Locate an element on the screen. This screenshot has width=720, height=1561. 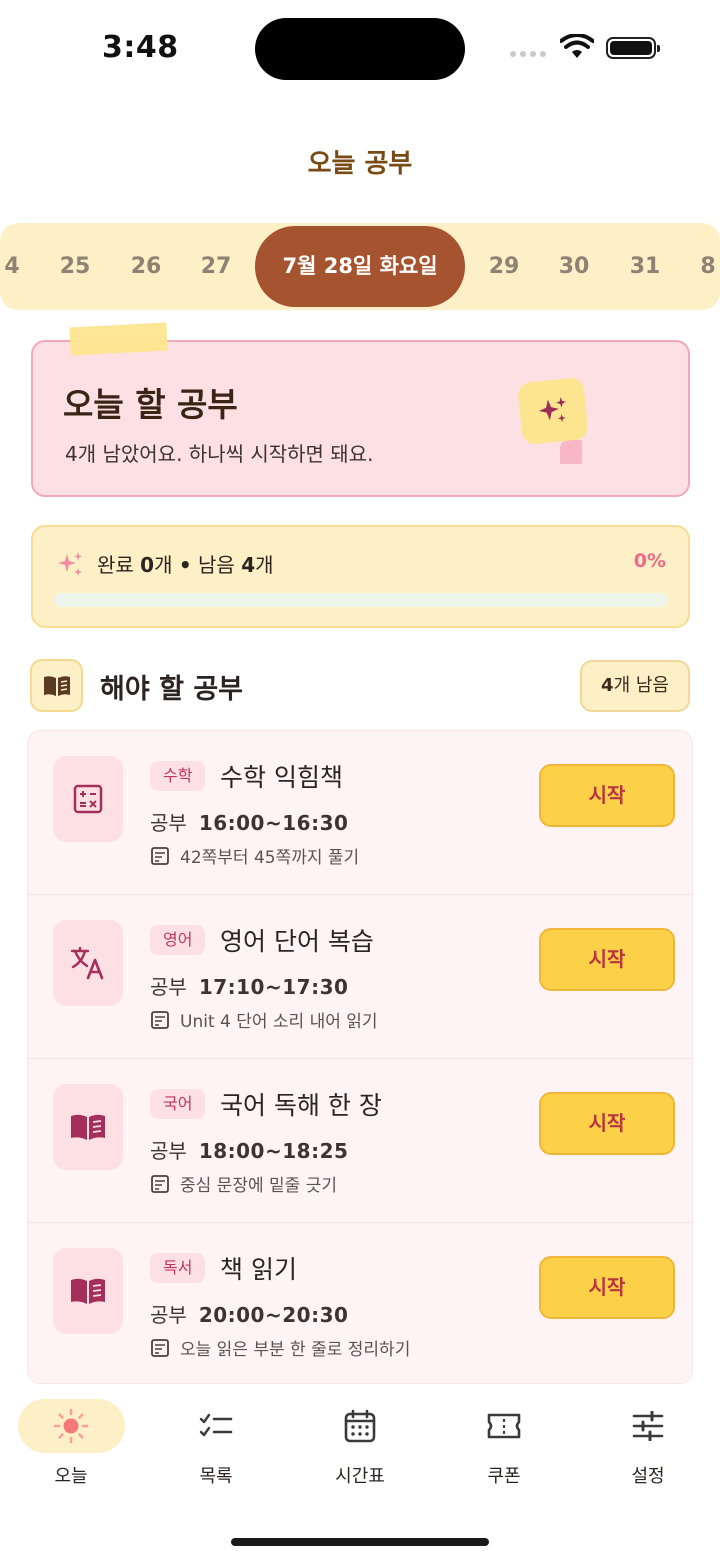
section-title: 해야 할 공부 is located at coordinates (171, 689).